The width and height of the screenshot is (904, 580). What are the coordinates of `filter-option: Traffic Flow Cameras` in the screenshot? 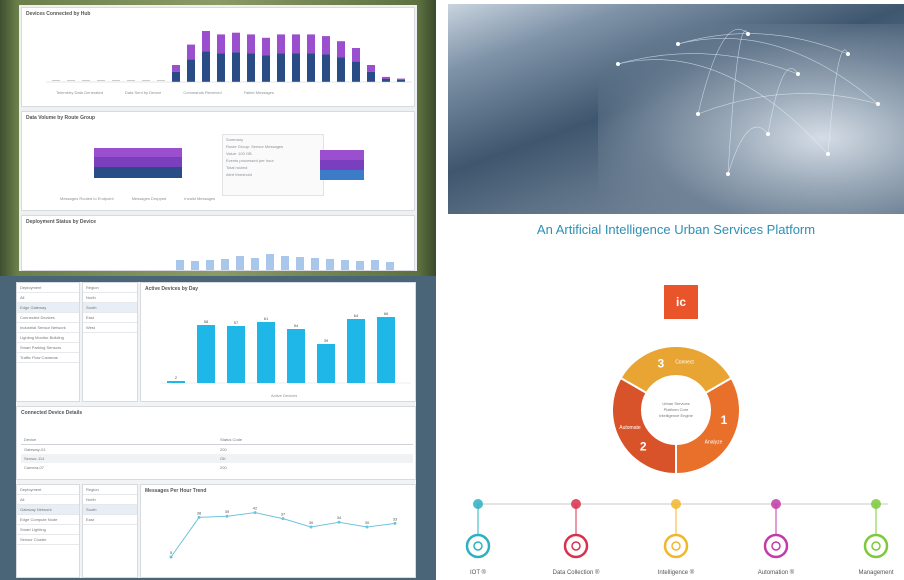 It's located at (48, 358).